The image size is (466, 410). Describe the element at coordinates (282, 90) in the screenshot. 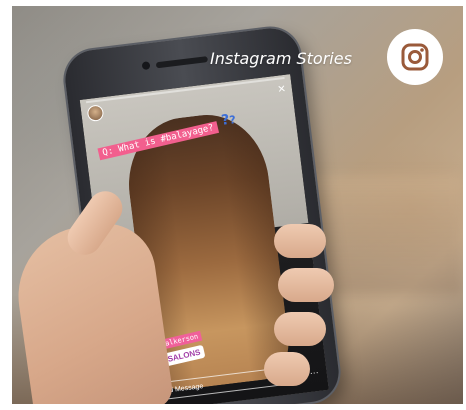

I see `close-icon: ✕` at that location.